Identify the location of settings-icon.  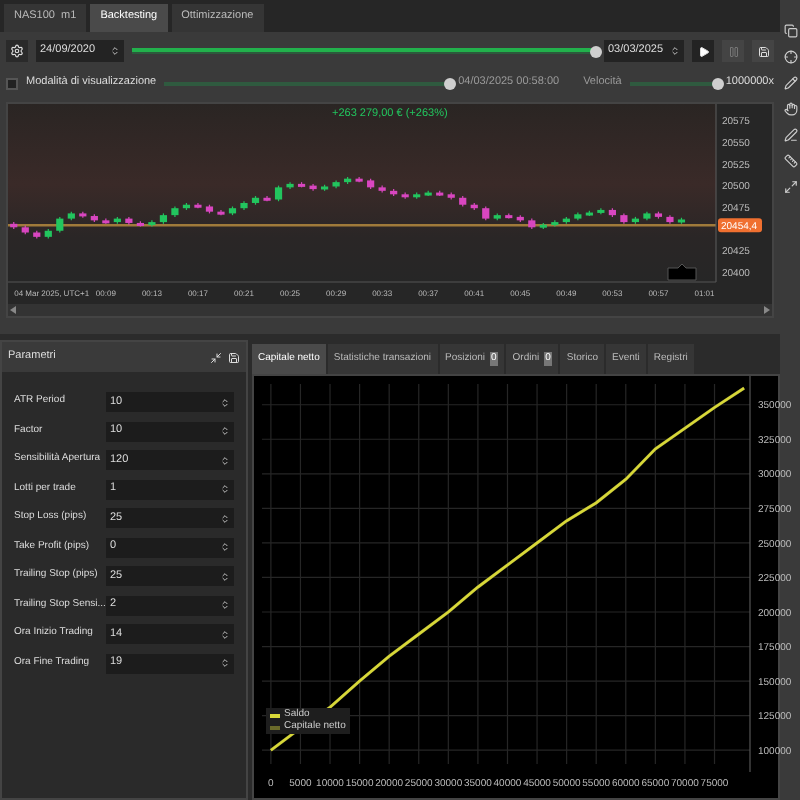
(17, 51).